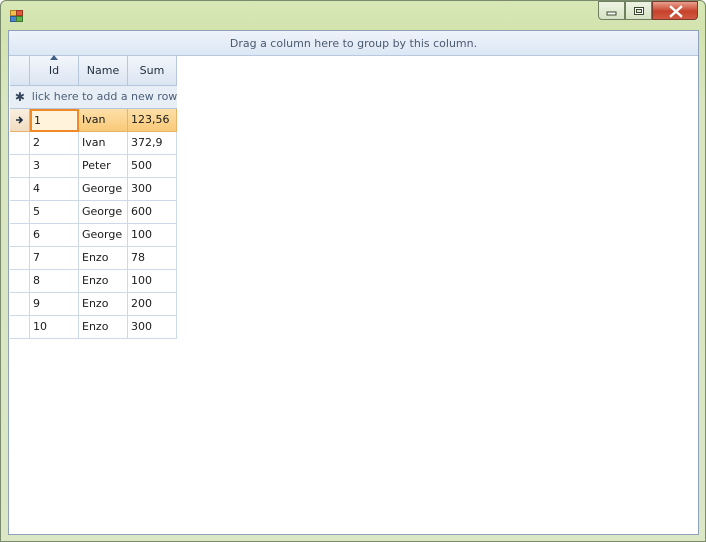  Describe the element at coordinates (104, 96) in the screenshot. I see `add-new-row-label: lick here to add a new row` at that location.